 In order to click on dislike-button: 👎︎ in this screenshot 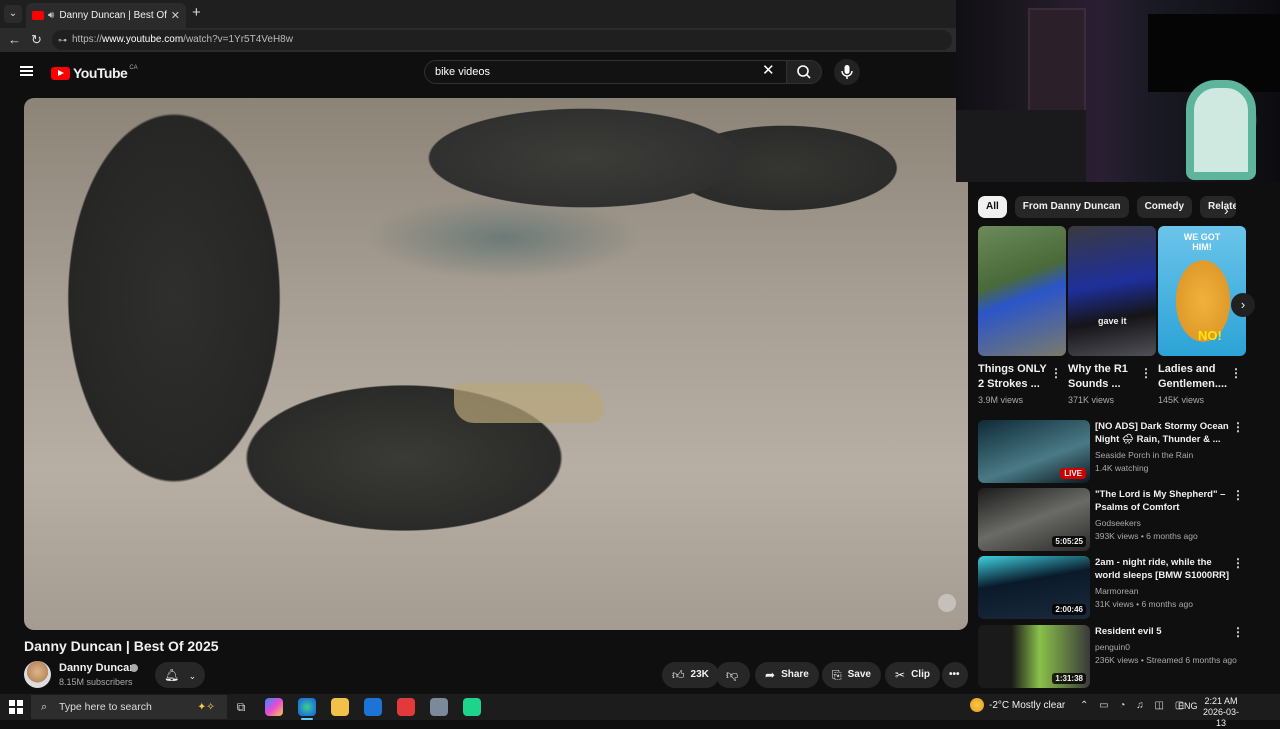, I will do `click(733, 675)`.